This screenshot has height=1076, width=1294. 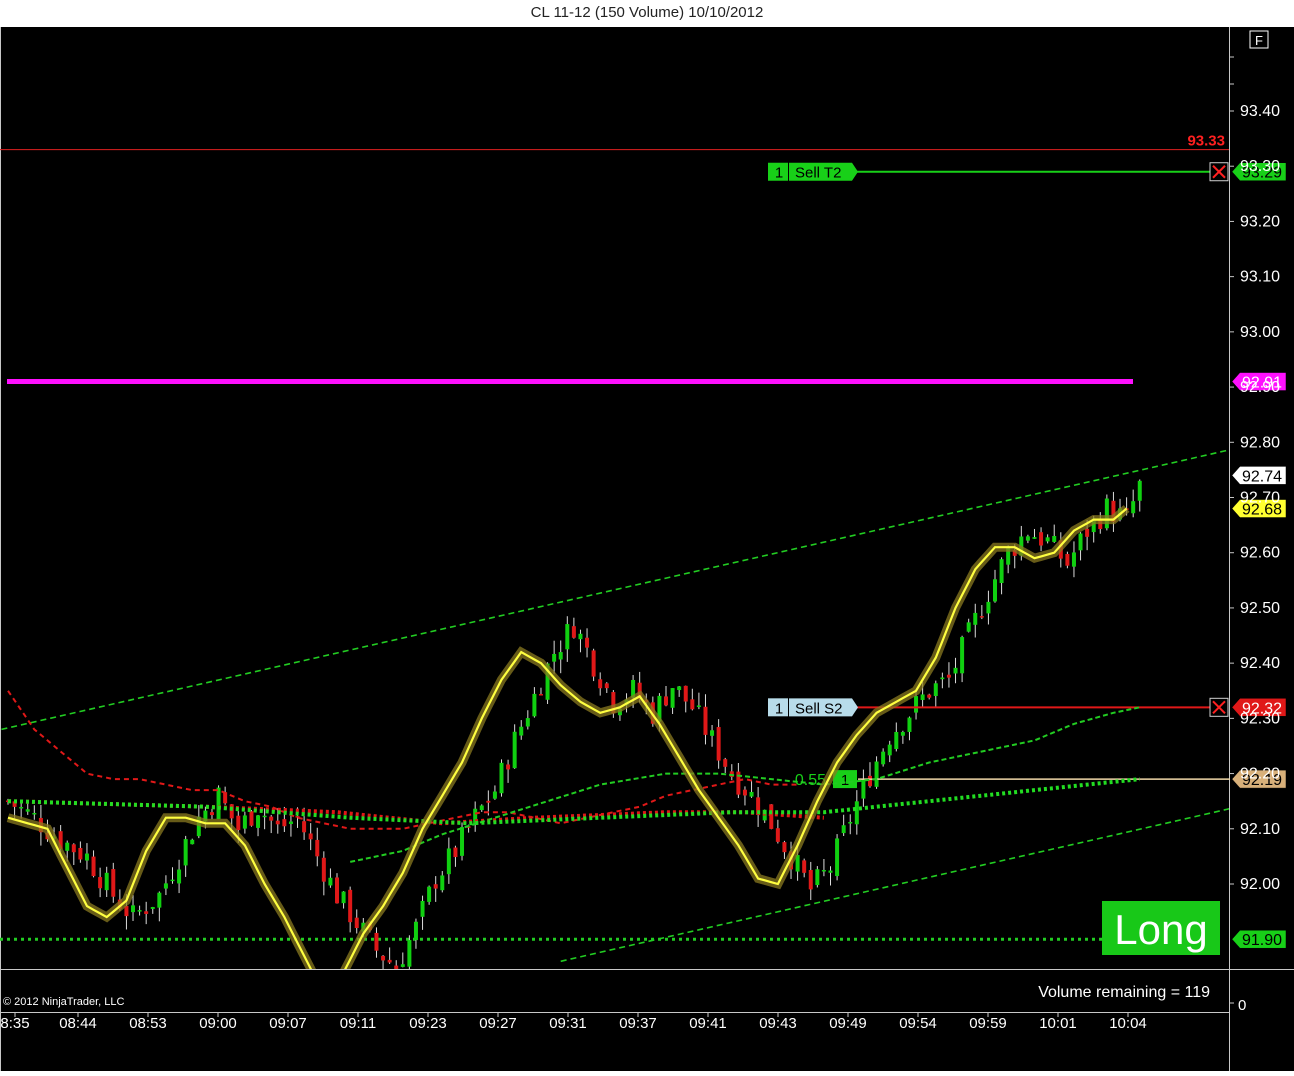 What do you see at coordinates (78, 1023) in the screenshot?
I see `x-tick-label: 08:44` at bounding box center [78, 1023].